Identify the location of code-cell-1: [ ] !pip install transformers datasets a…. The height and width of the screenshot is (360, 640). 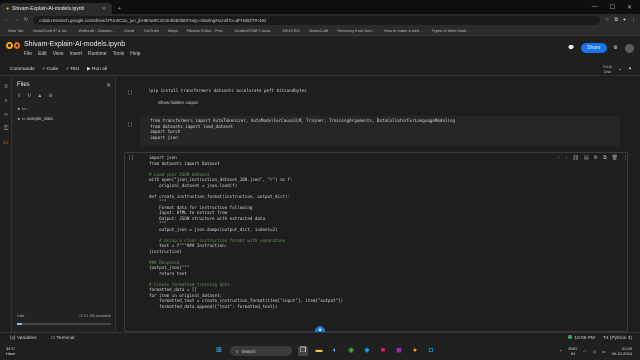
(376, 97).